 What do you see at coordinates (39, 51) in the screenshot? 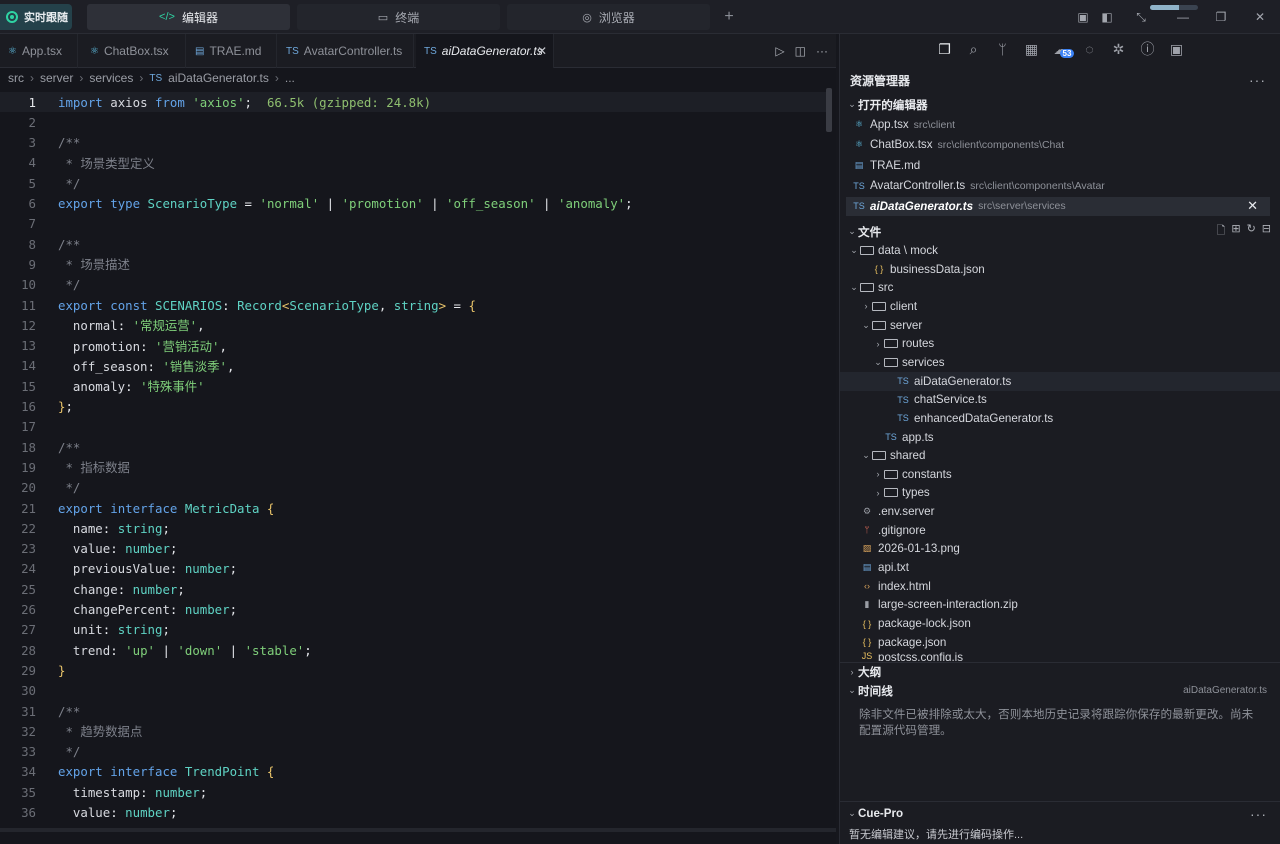
I see `tab-app-tsx: ⚛ App.tsx` at bounding box center [39, 51].